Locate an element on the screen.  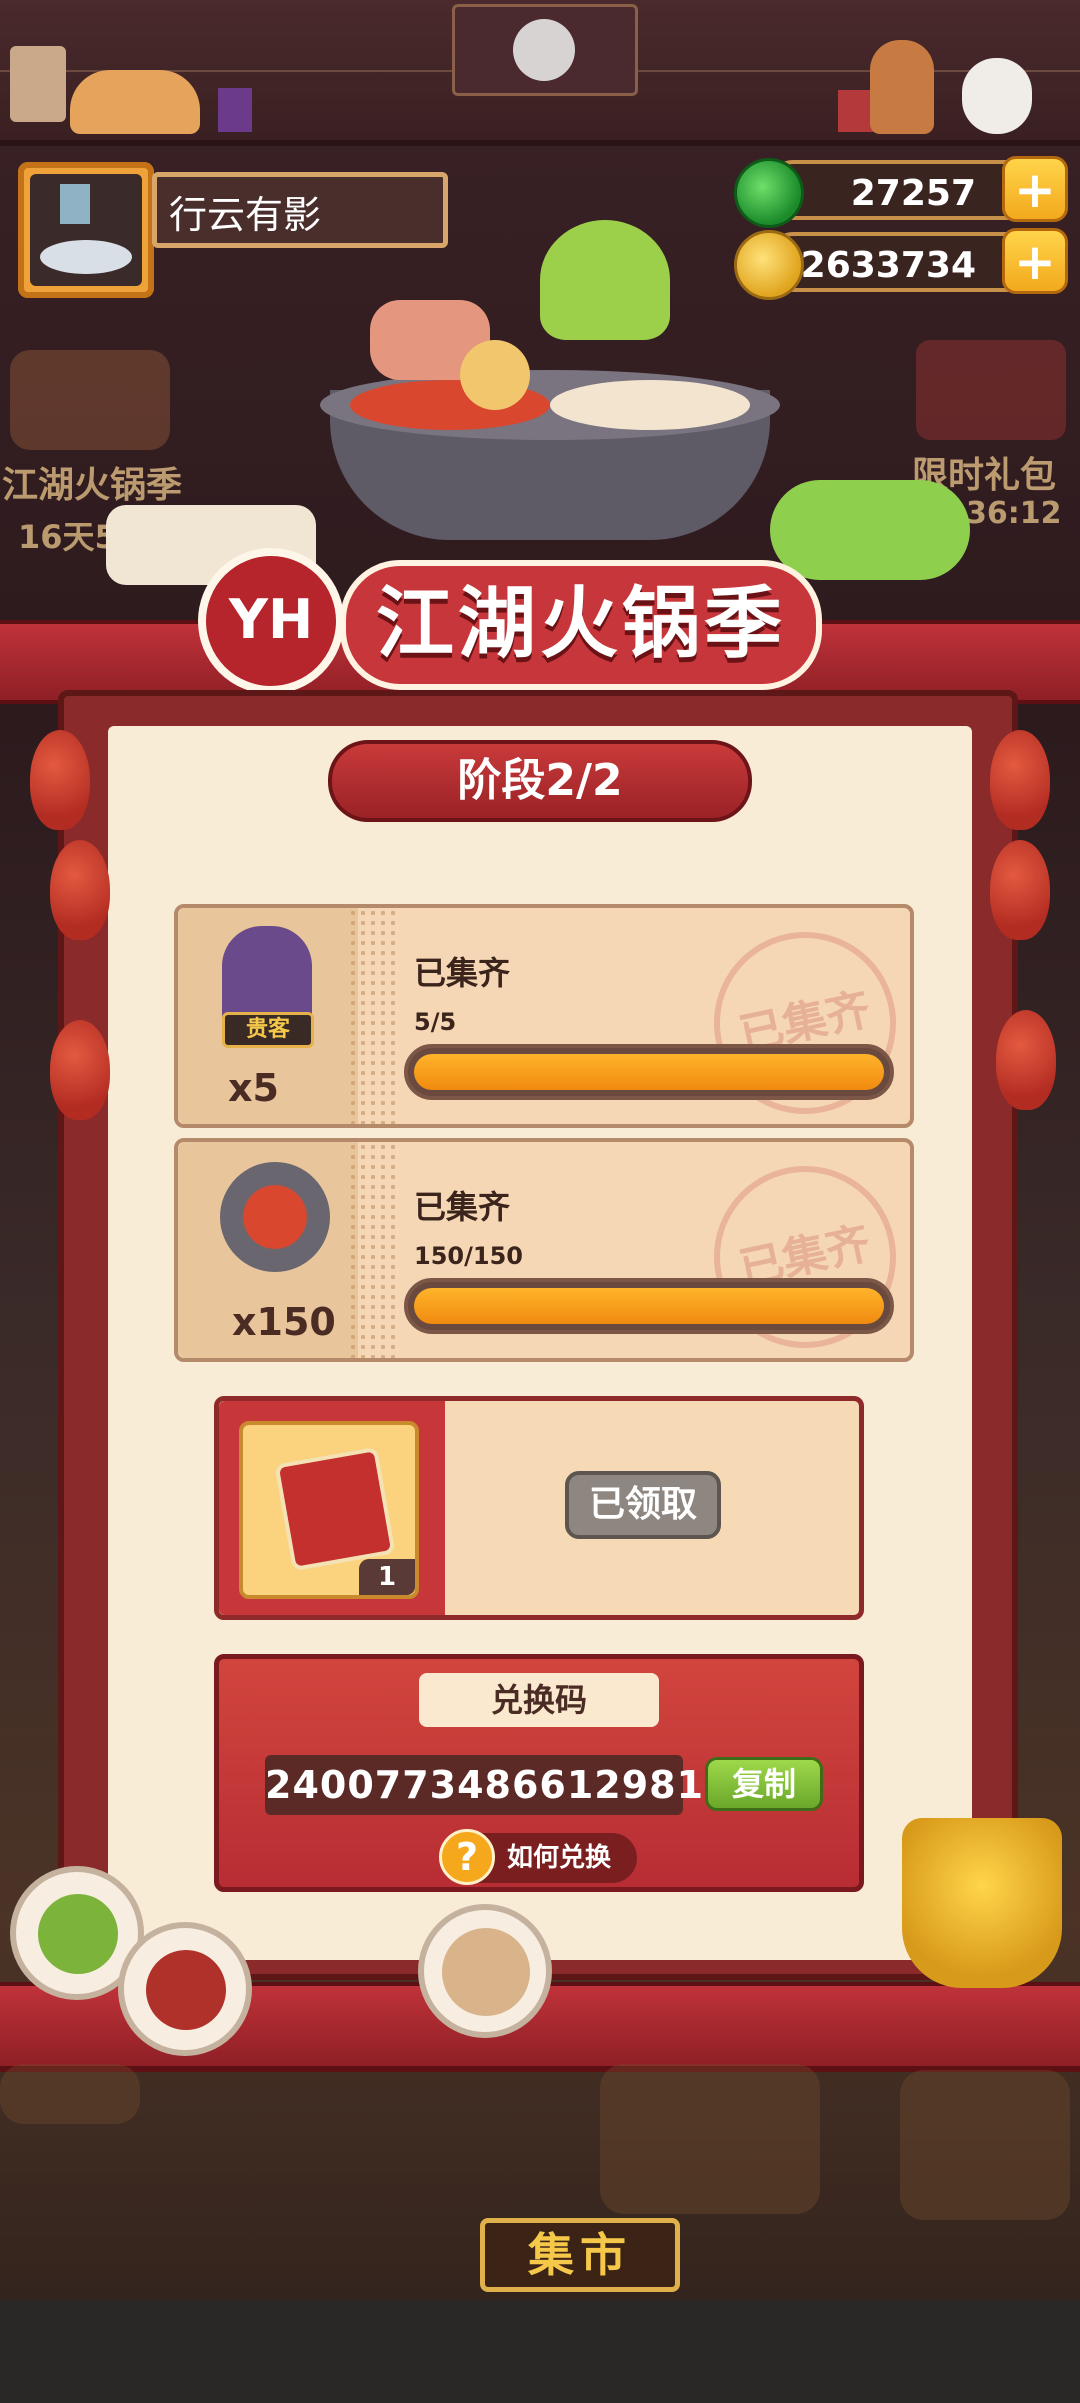
task-progress-text: 150/150 is located at coordinates (468, 1256).